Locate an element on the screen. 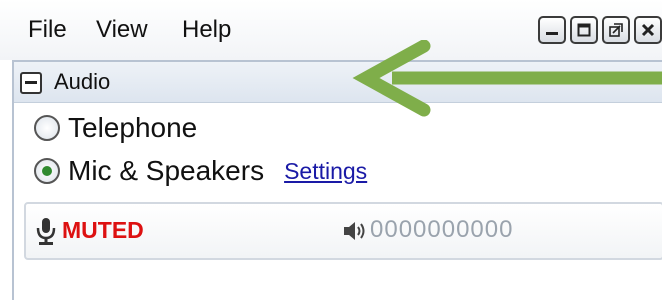  audio-panel-title: Audio is located at coordinates (82, 81).